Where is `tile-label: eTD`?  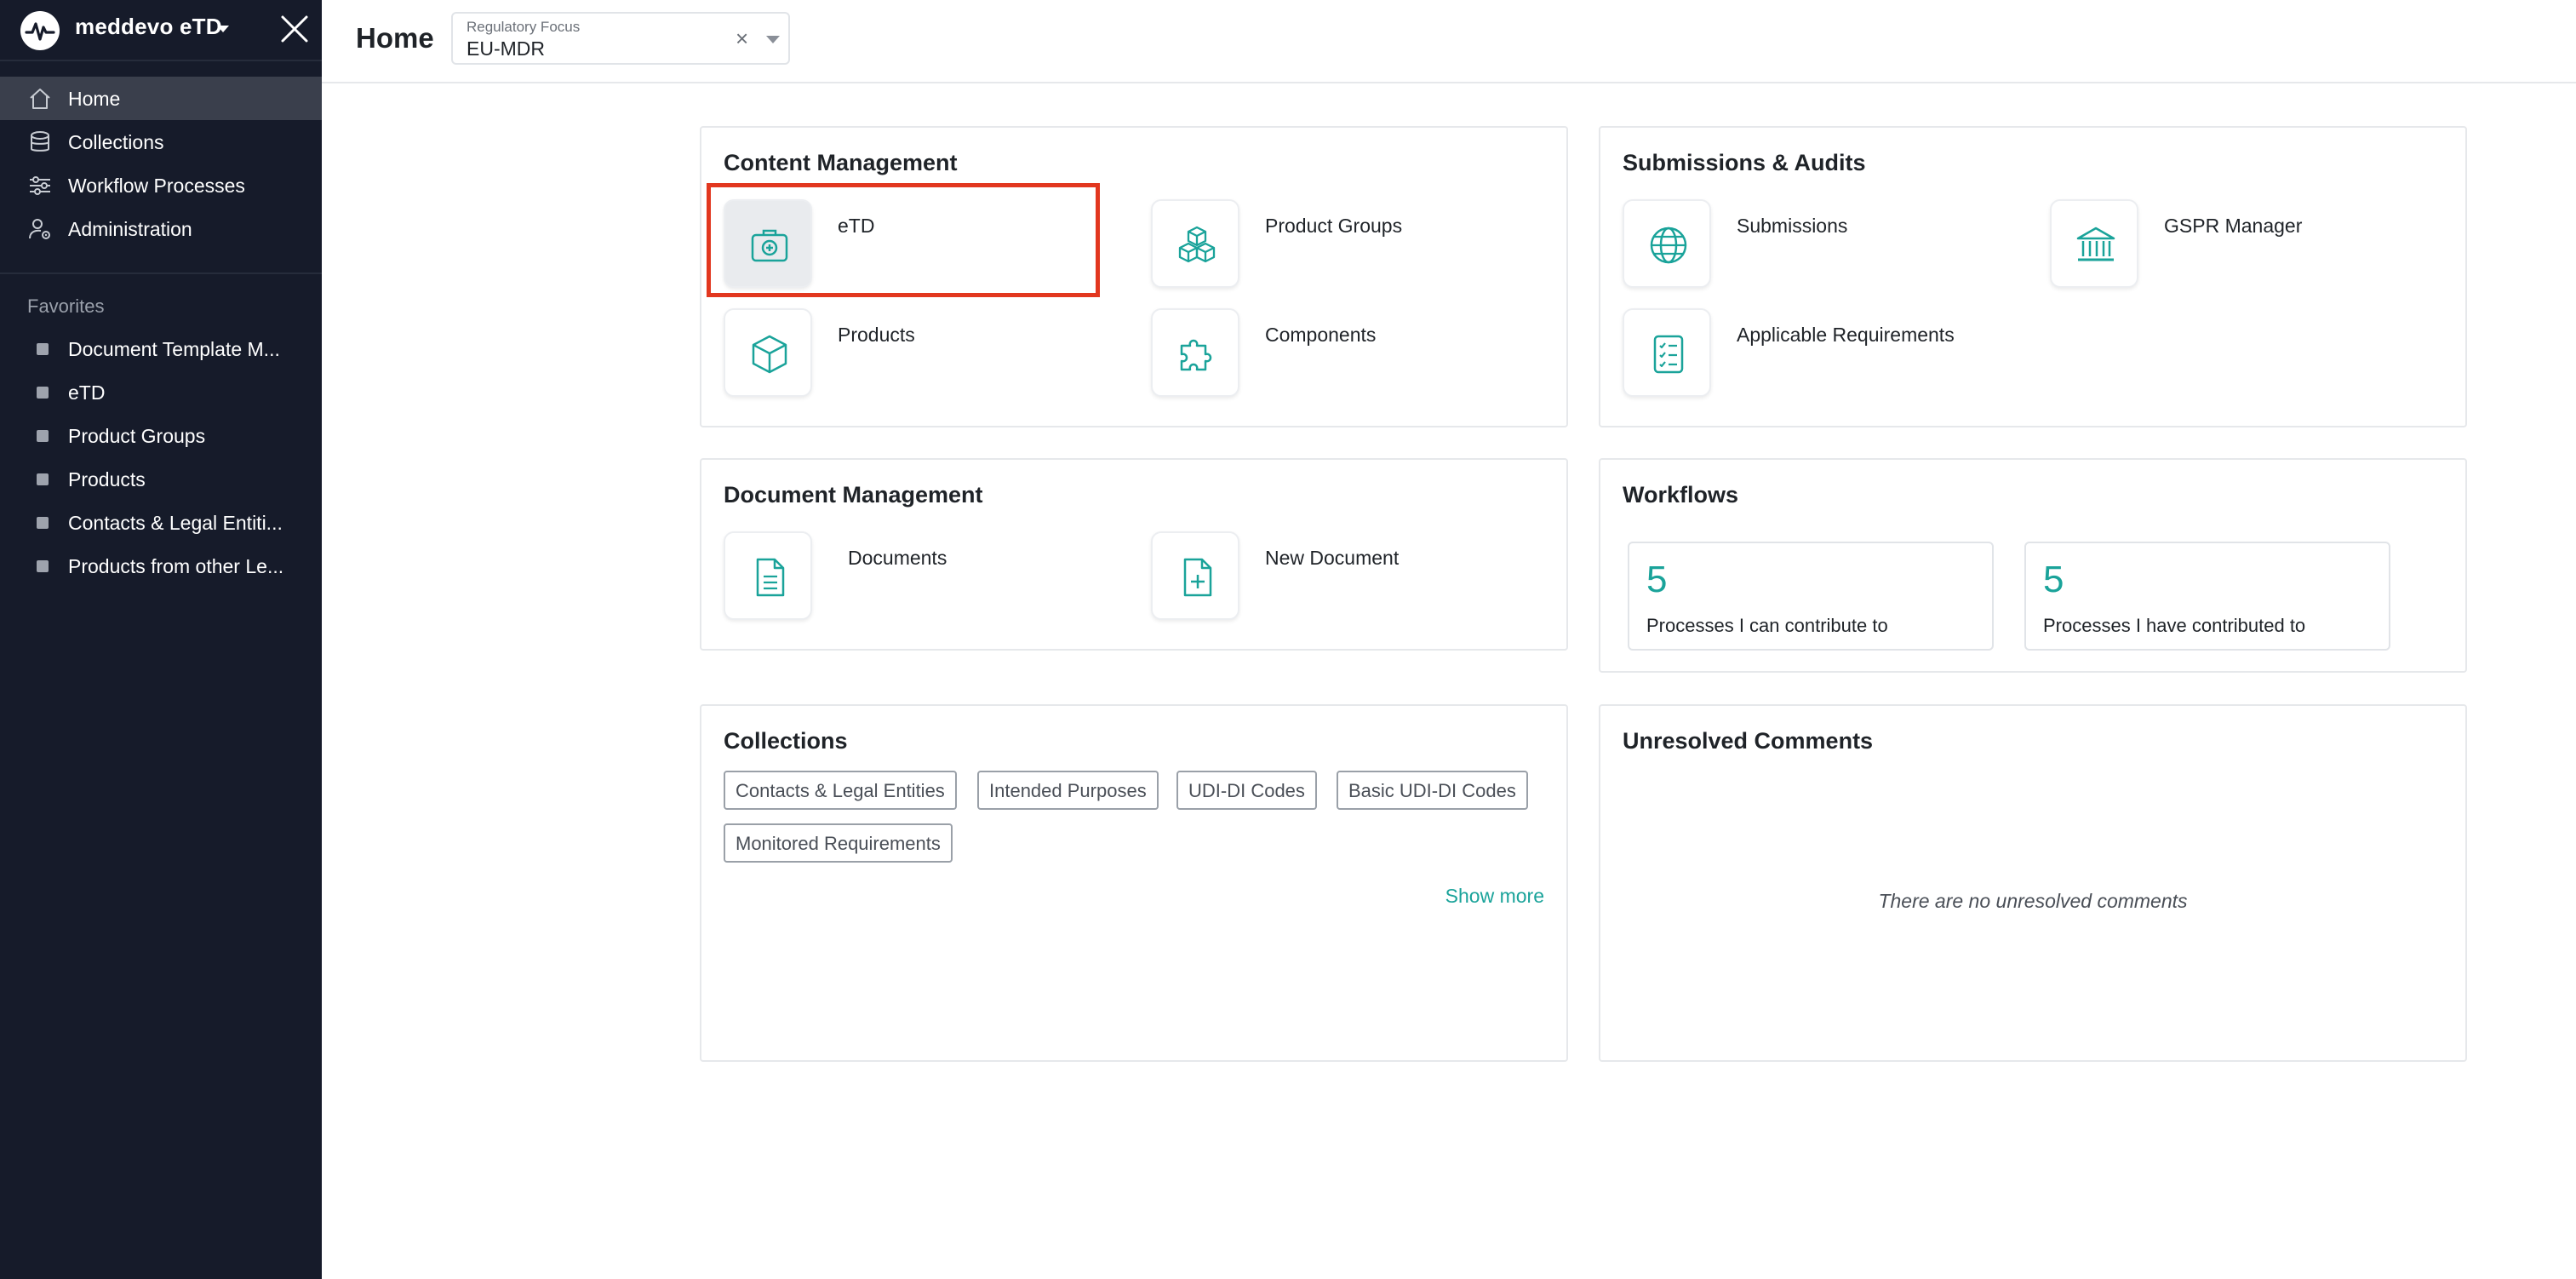
tile-label: eTD is located at coordinates (856, 226).